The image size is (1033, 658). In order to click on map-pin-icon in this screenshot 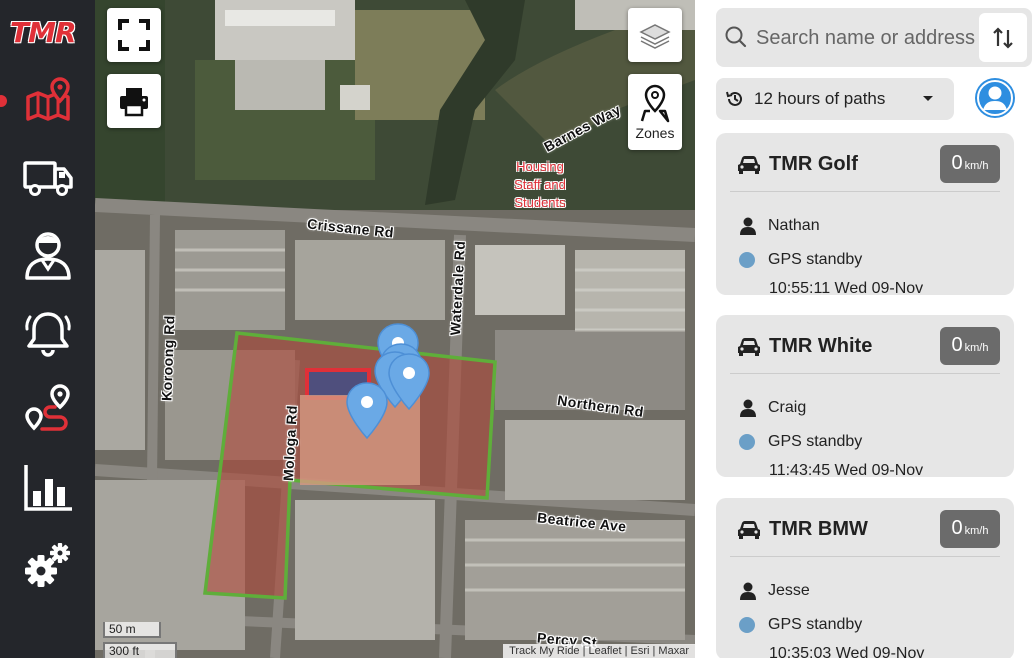, I will do `click(47, 99)`.